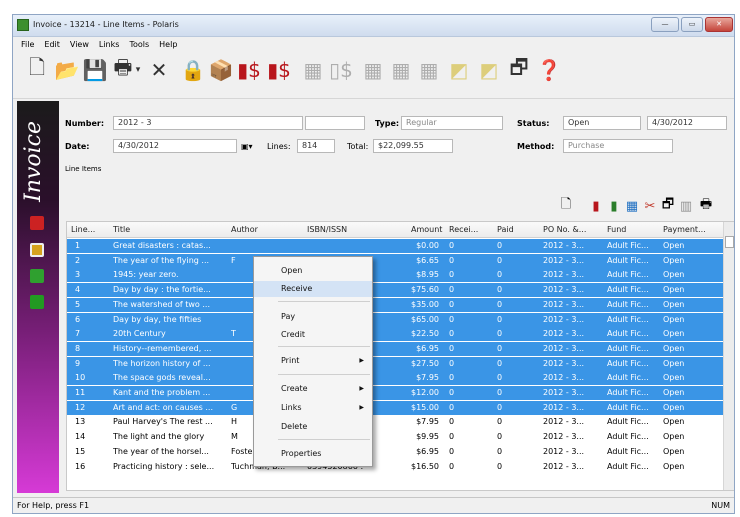  I want to click on minimize-button: —, so click(665, 24).